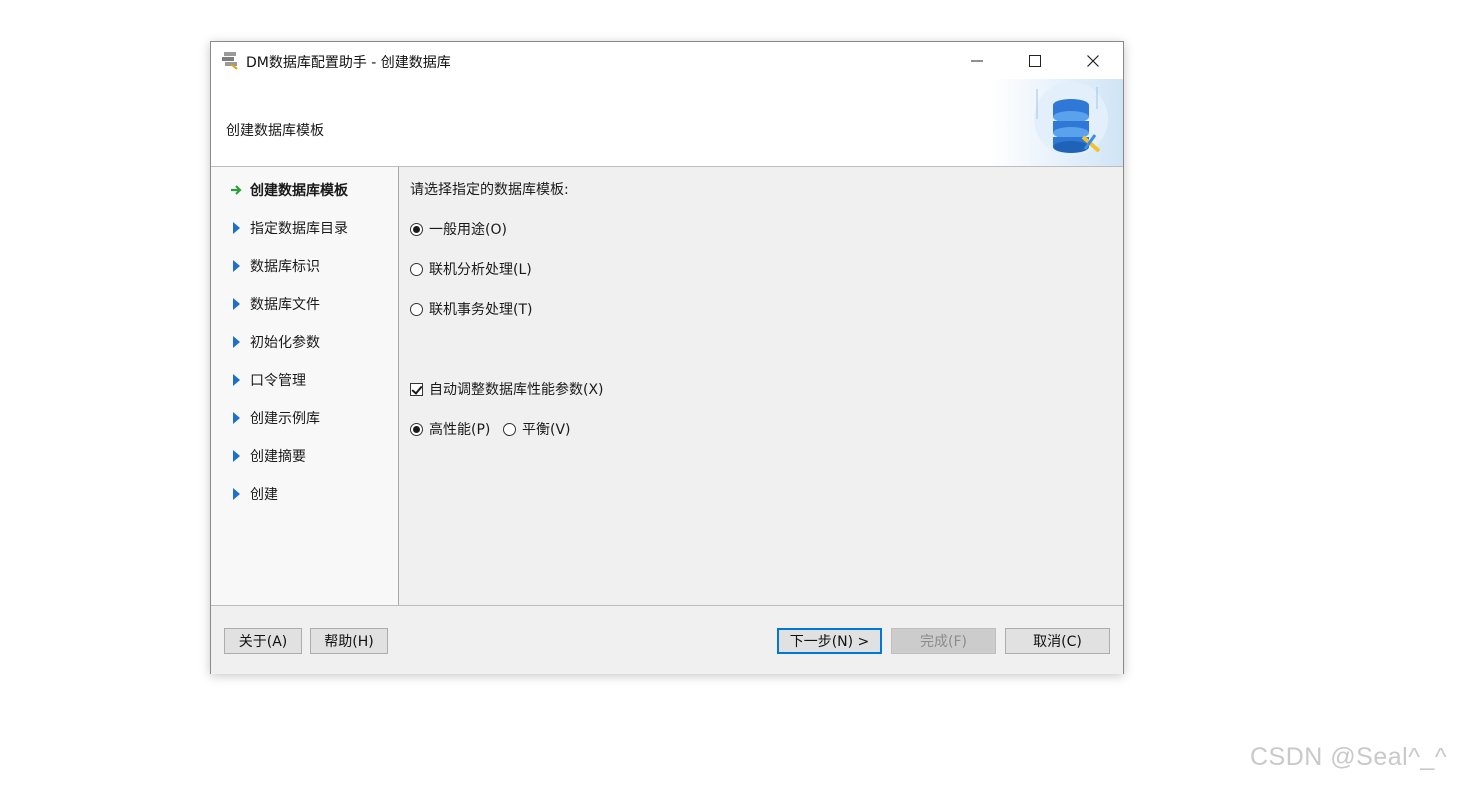 This screenshot has height=787, width=1465. I want to click on finish-button: 完成(F), so click(943, 641).